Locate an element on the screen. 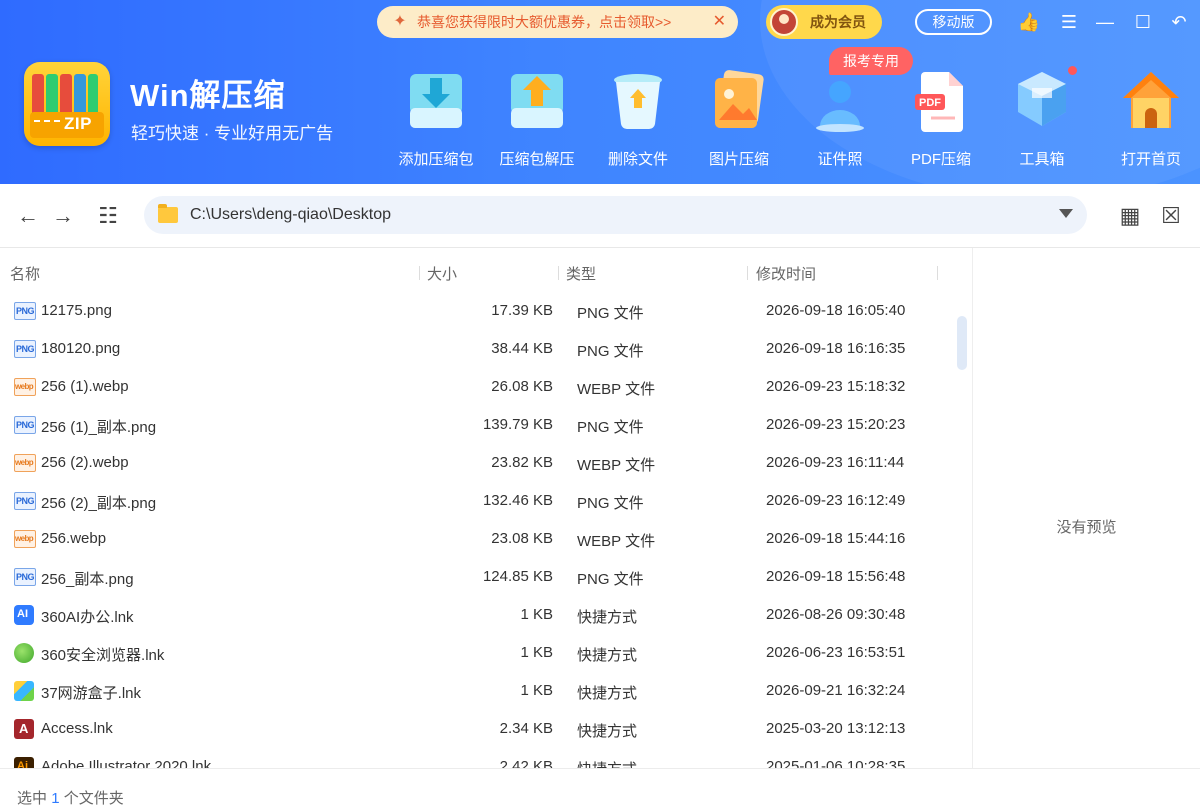 The width and height of the screenshot is (1200, 807). app-subtitle: 轻巧快速 · 专业好用无广告 is located at coordinates (232, 133).